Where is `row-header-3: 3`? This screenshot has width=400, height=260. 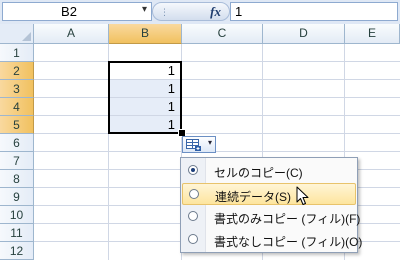
row-header-3: 3 is located at coordinates (17, 89).